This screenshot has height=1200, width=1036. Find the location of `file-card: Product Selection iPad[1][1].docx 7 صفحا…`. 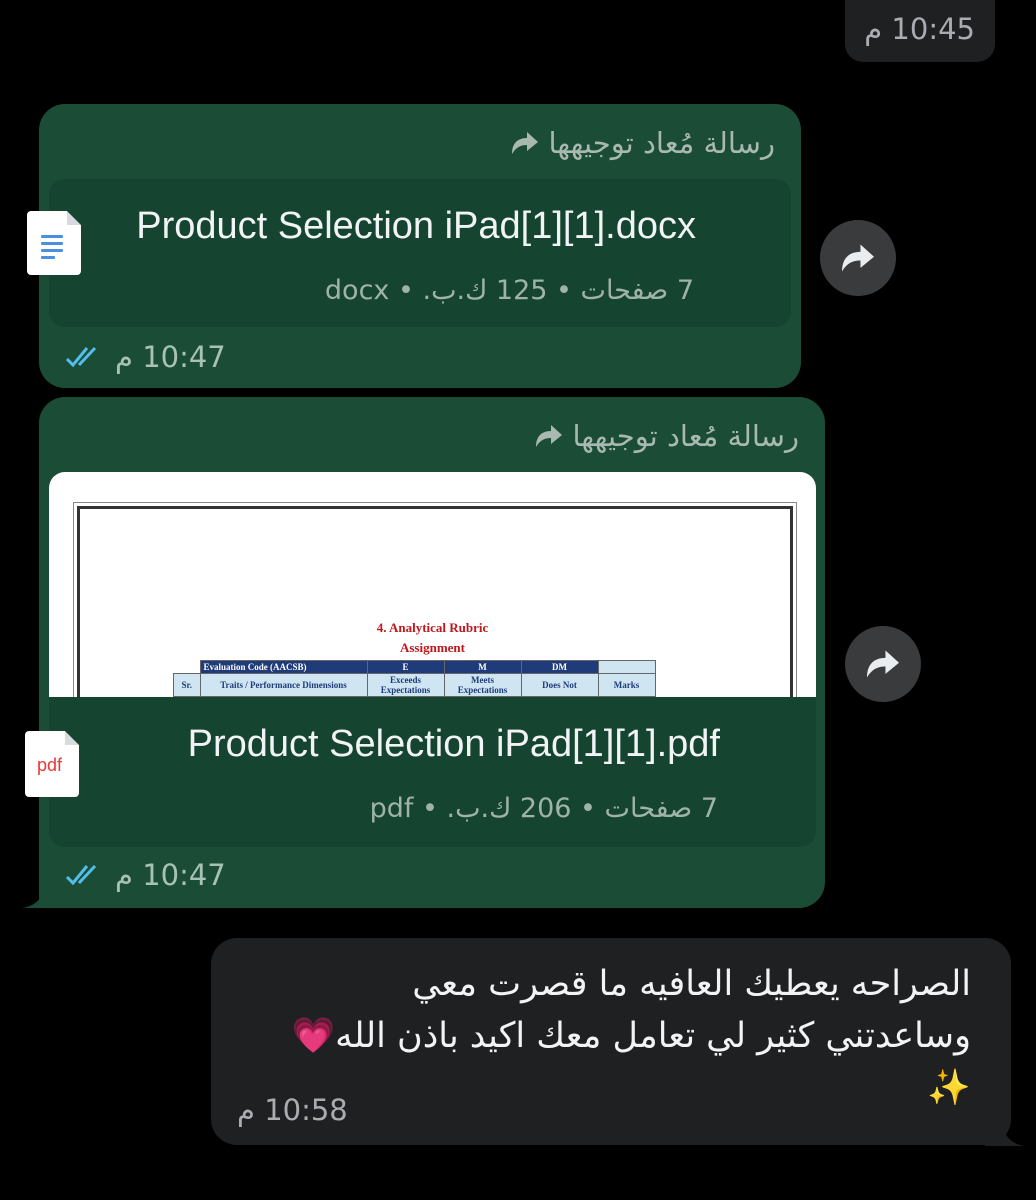

file-card: Product Selection iPad[1][1].docx 7 صفحا… is located at coordinates (409, 253).